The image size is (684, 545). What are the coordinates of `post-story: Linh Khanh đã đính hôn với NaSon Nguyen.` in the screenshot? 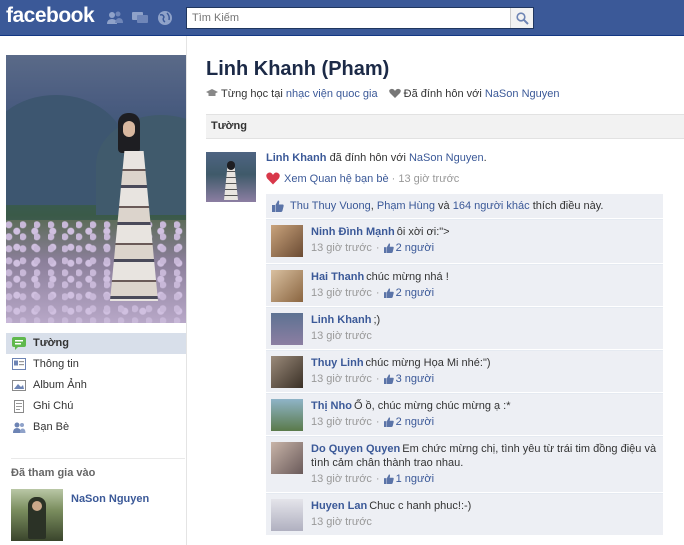 It's located at (376, 158).